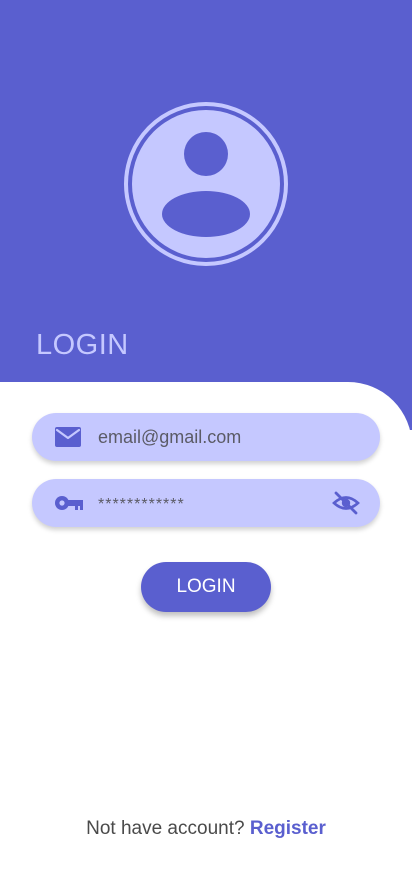  Describe the element at coordinates (165, 828) in the screenshot. I see `register-prompt-text: Not have account?` at that location.